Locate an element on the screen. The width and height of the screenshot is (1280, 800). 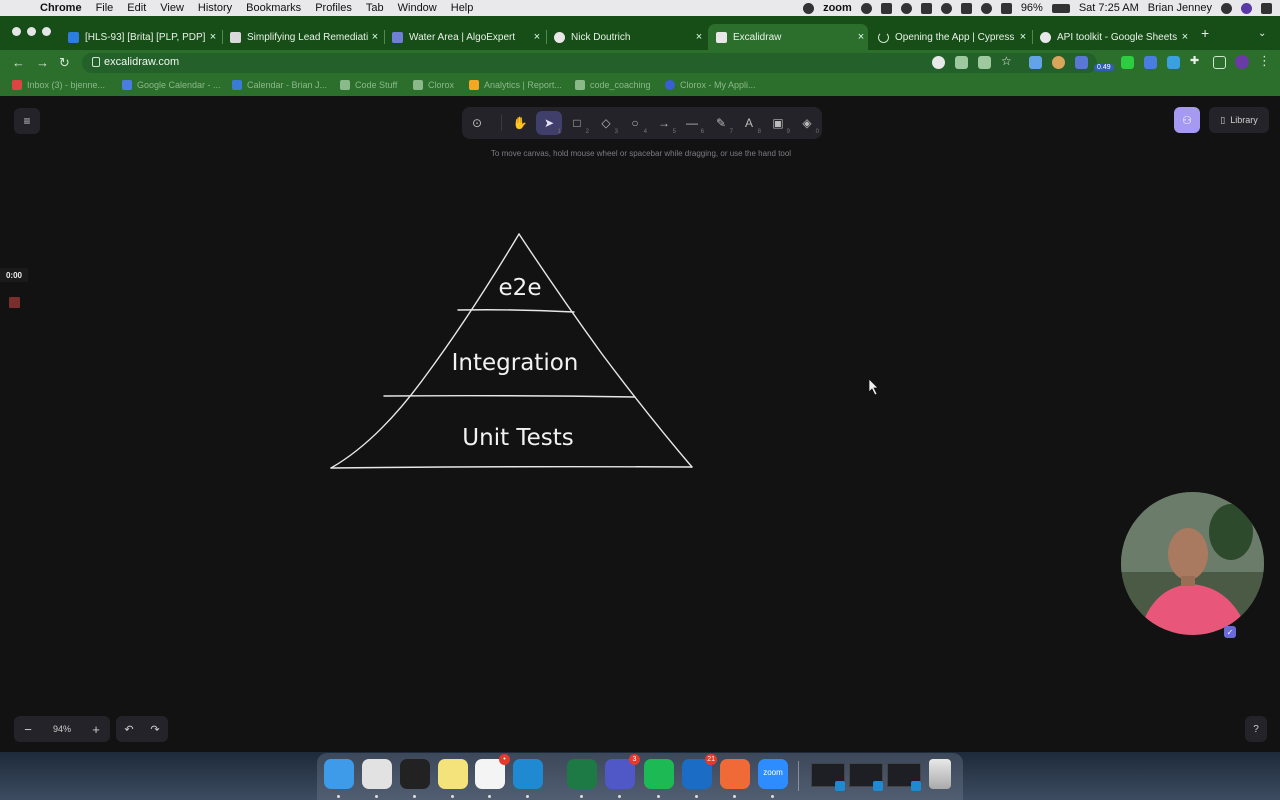
zoom-out-button: − is located at coordinates (28, 729).